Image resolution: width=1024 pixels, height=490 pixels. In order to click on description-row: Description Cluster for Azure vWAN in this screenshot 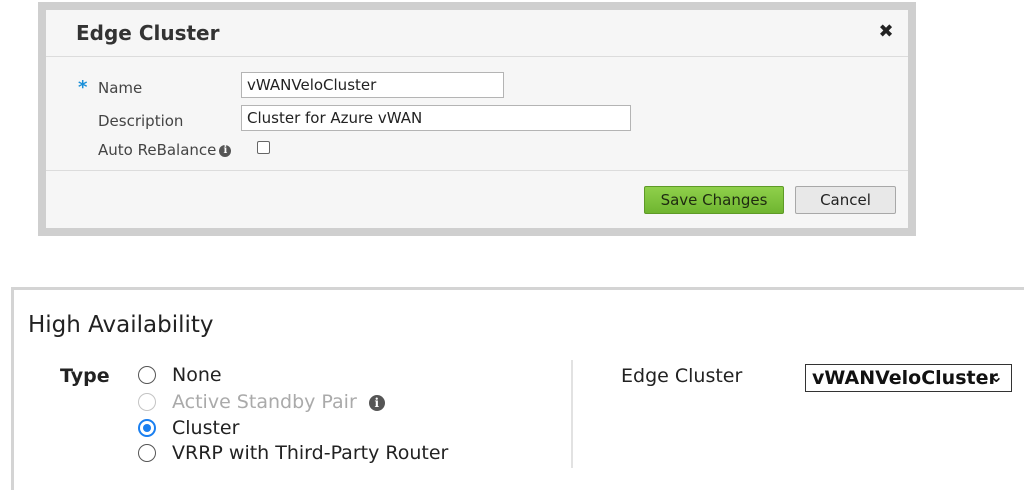, I will do `click(477, 120)`.